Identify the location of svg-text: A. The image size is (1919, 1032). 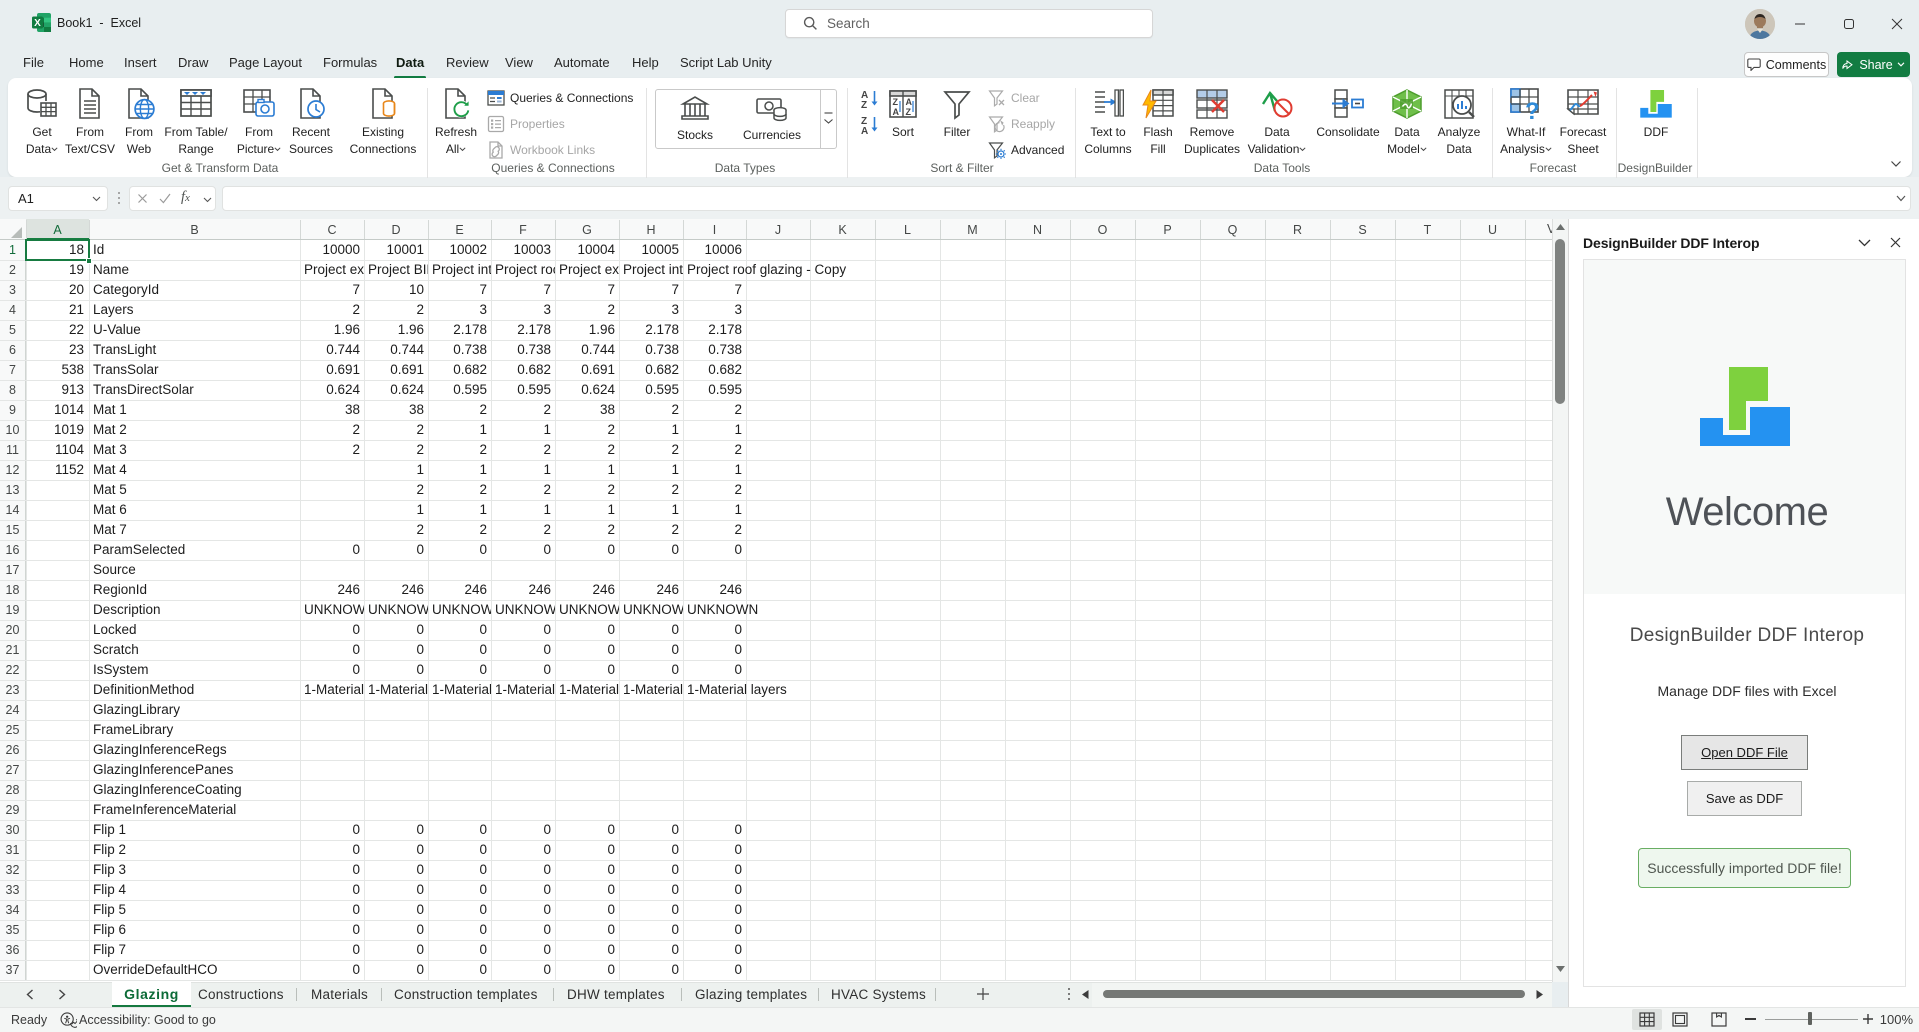
(896, 112).